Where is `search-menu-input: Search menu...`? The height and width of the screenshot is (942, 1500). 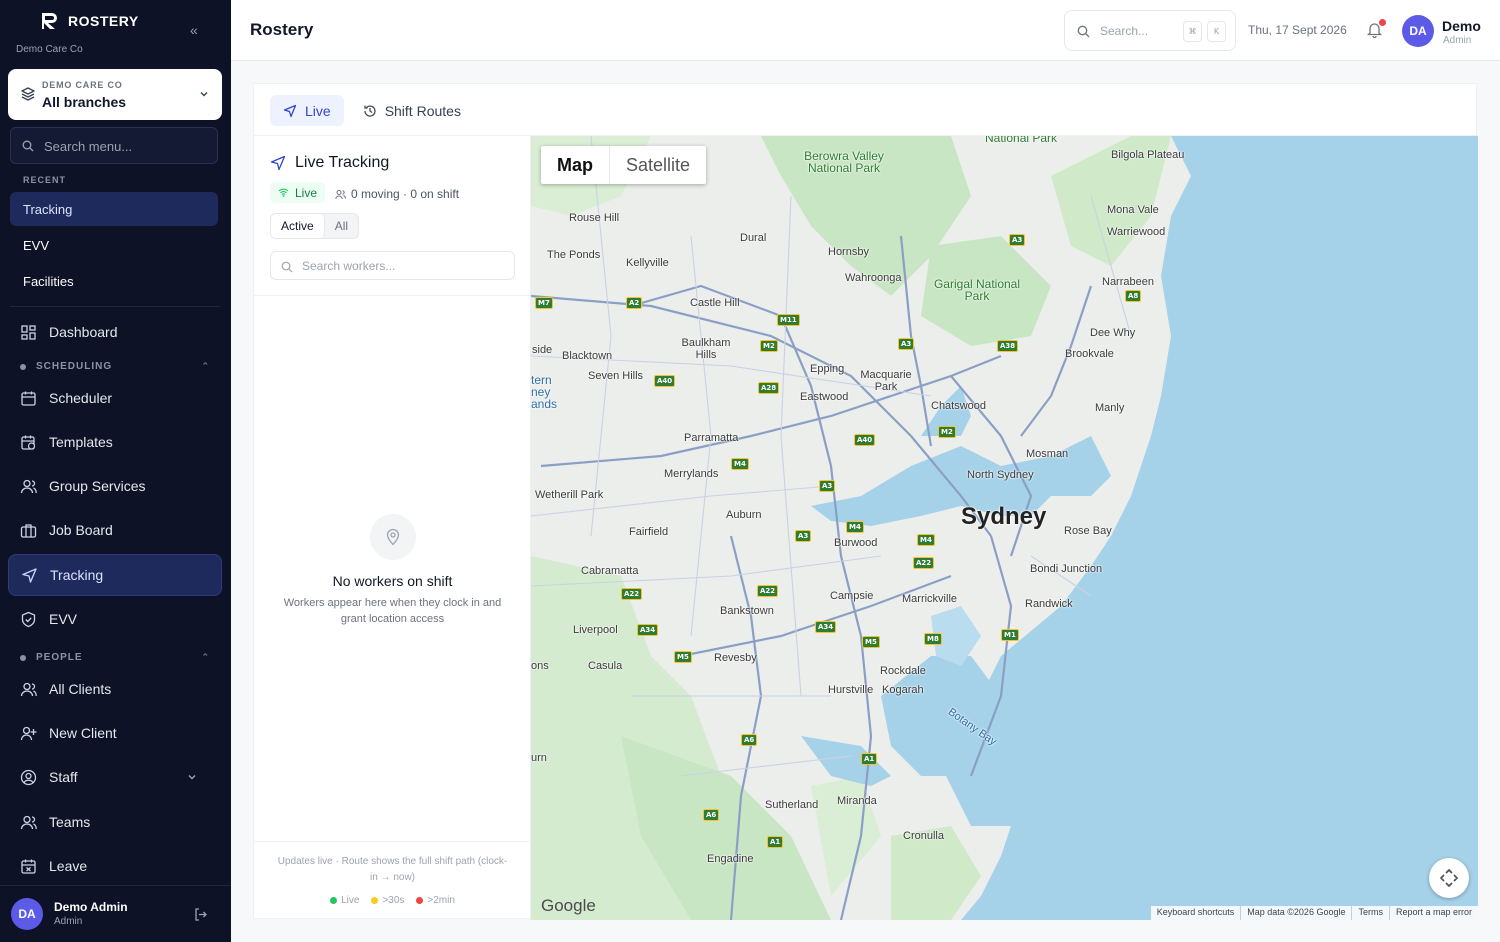 search-menu-input: Search menu... is located at coordinates (114, 145).